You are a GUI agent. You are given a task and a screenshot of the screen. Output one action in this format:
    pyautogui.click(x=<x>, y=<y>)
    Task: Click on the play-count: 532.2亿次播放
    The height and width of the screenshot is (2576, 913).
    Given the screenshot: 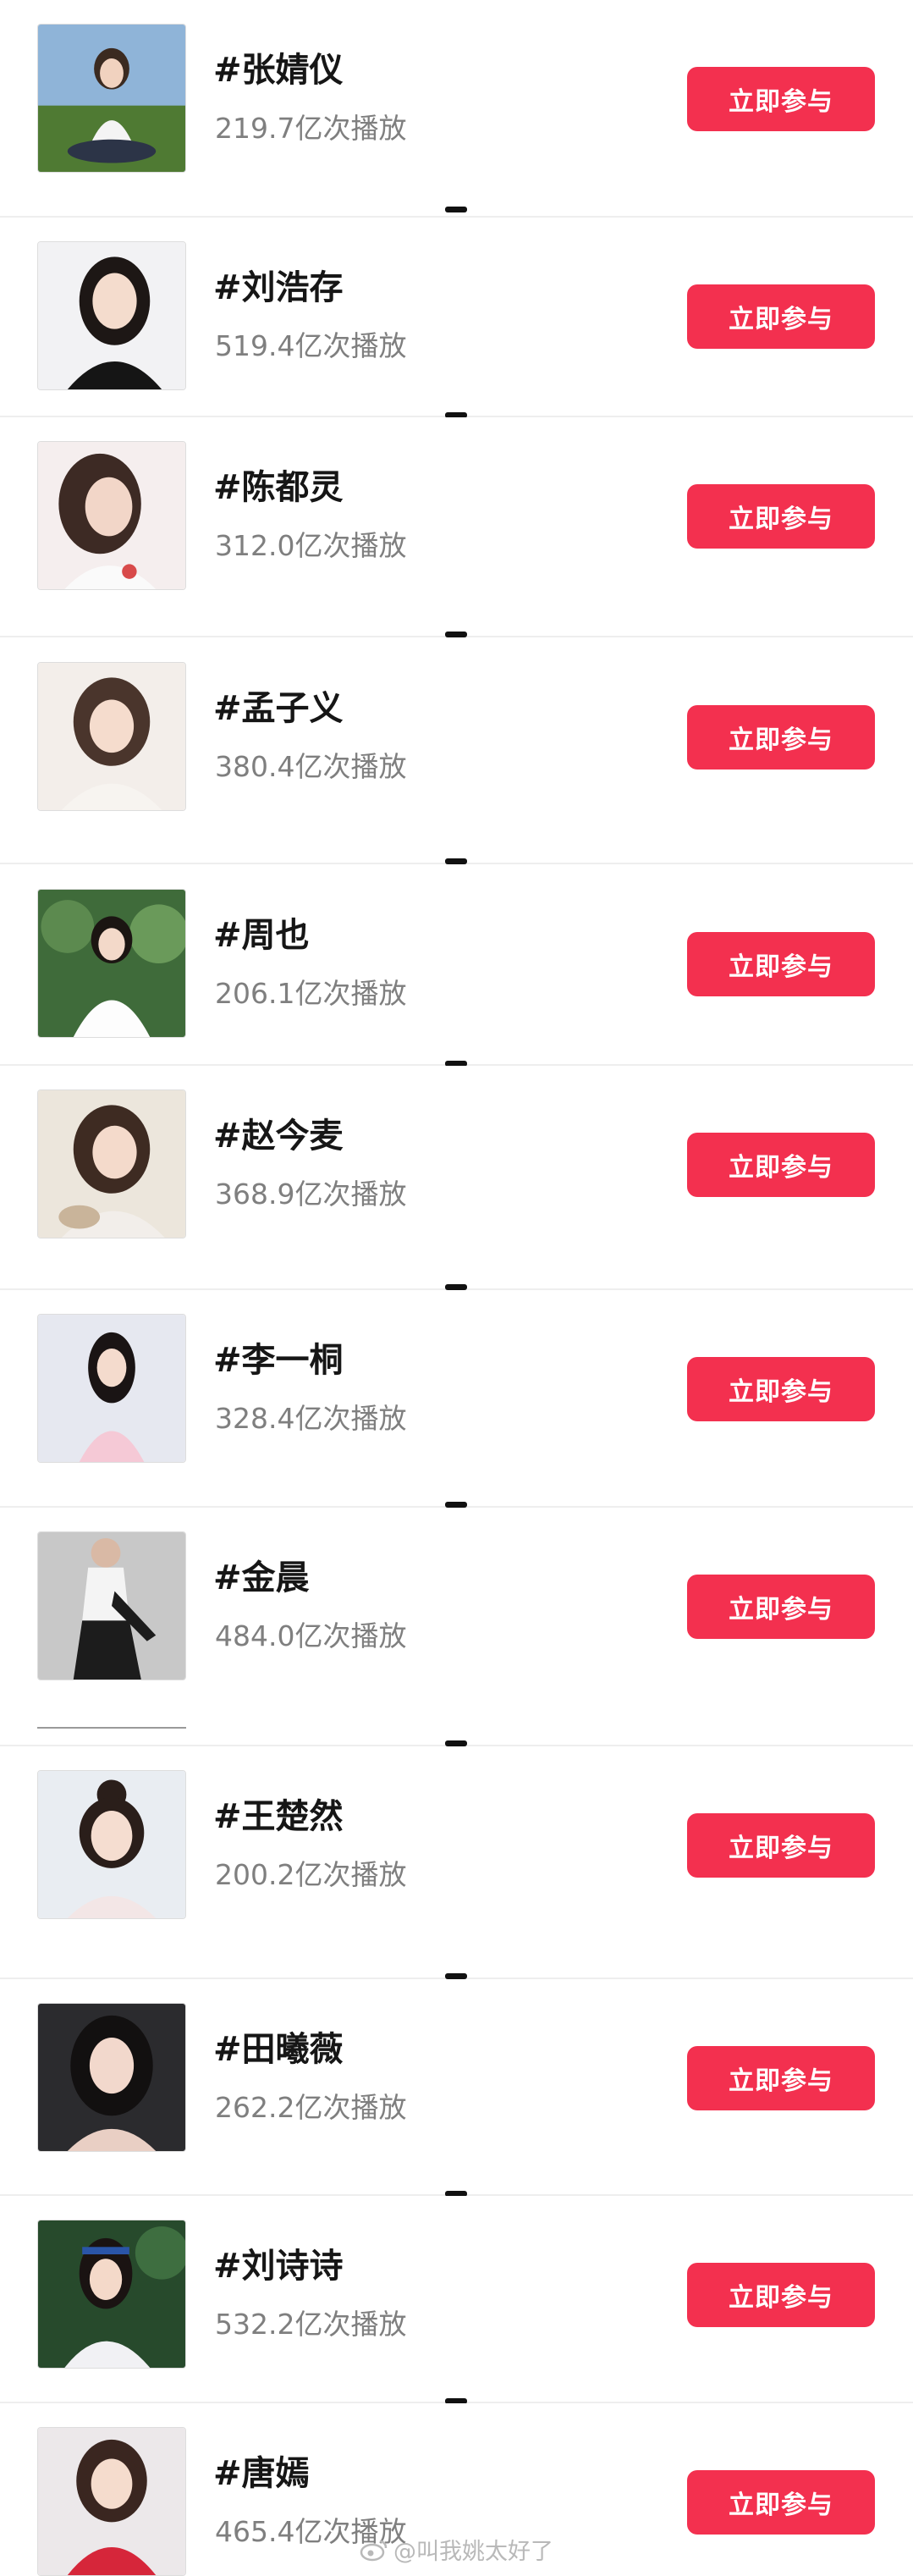 What is the action you would take?
    pyautogui.click(x=311, y=2324)
    